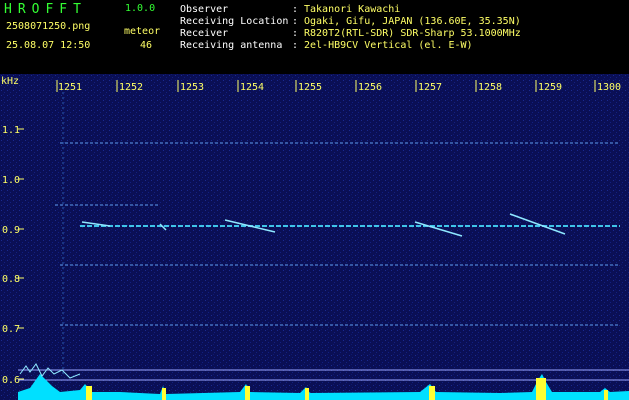  What do you see at coordinates (204, 9) in the screenshot?
I see `info-key: Observer` at bounding box center [204, 9].